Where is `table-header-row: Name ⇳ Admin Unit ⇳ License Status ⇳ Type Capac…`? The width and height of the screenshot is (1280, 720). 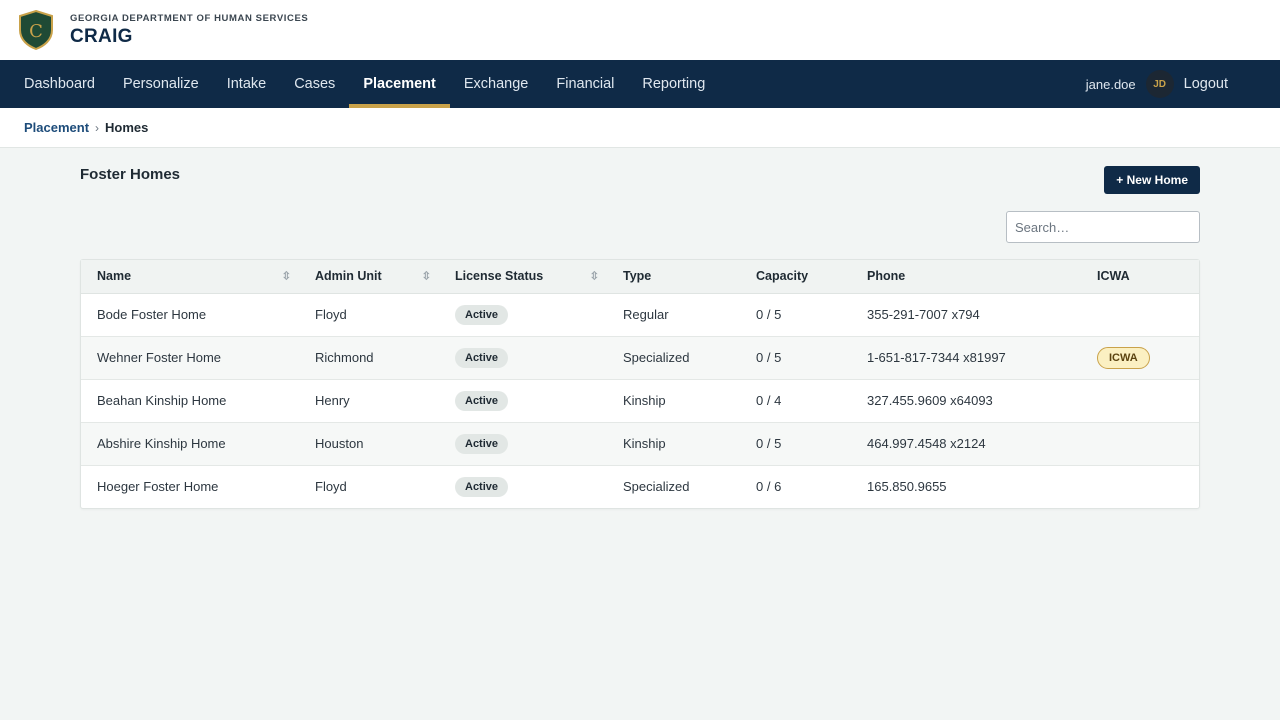
table-header-row: Name ⇳ Admin Unit ⇳ License Status ⇳ Type Capac… is located at coordinates (640, 277).